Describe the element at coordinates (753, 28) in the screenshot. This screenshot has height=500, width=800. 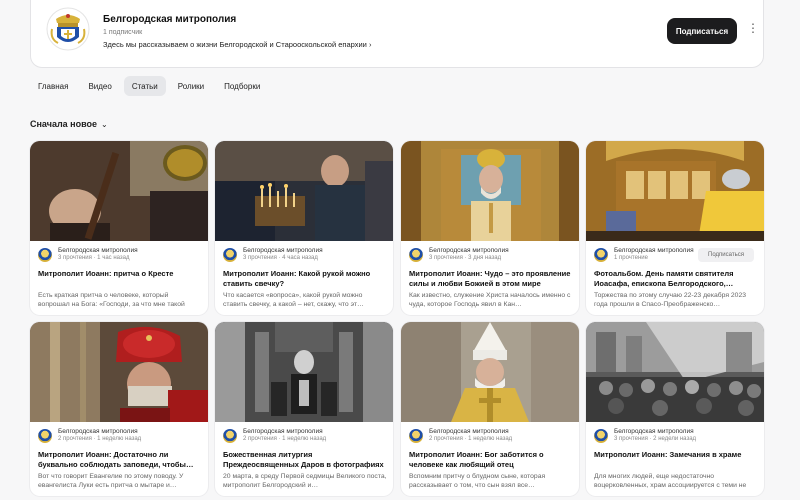
I see `more-vertical-icon: ⋮` at that location.